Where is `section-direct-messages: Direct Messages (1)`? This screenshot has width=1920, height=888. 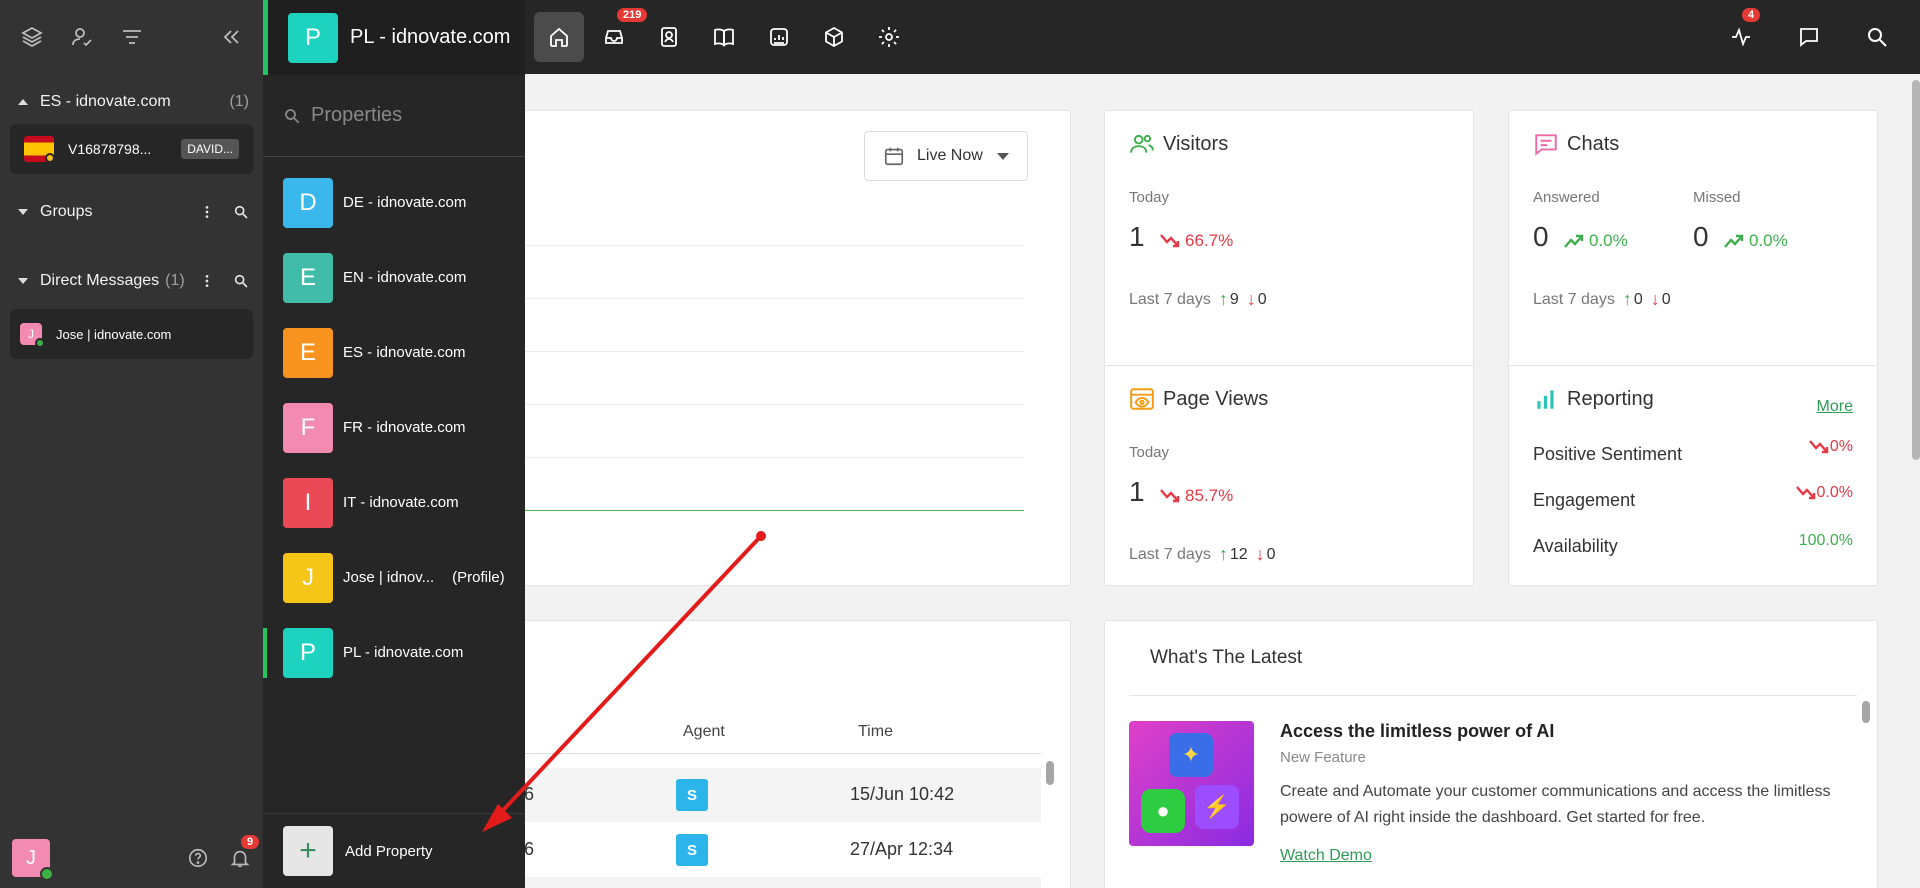
section-direct-messages: Direct Messages (1) is located at coordinates (131, 281).